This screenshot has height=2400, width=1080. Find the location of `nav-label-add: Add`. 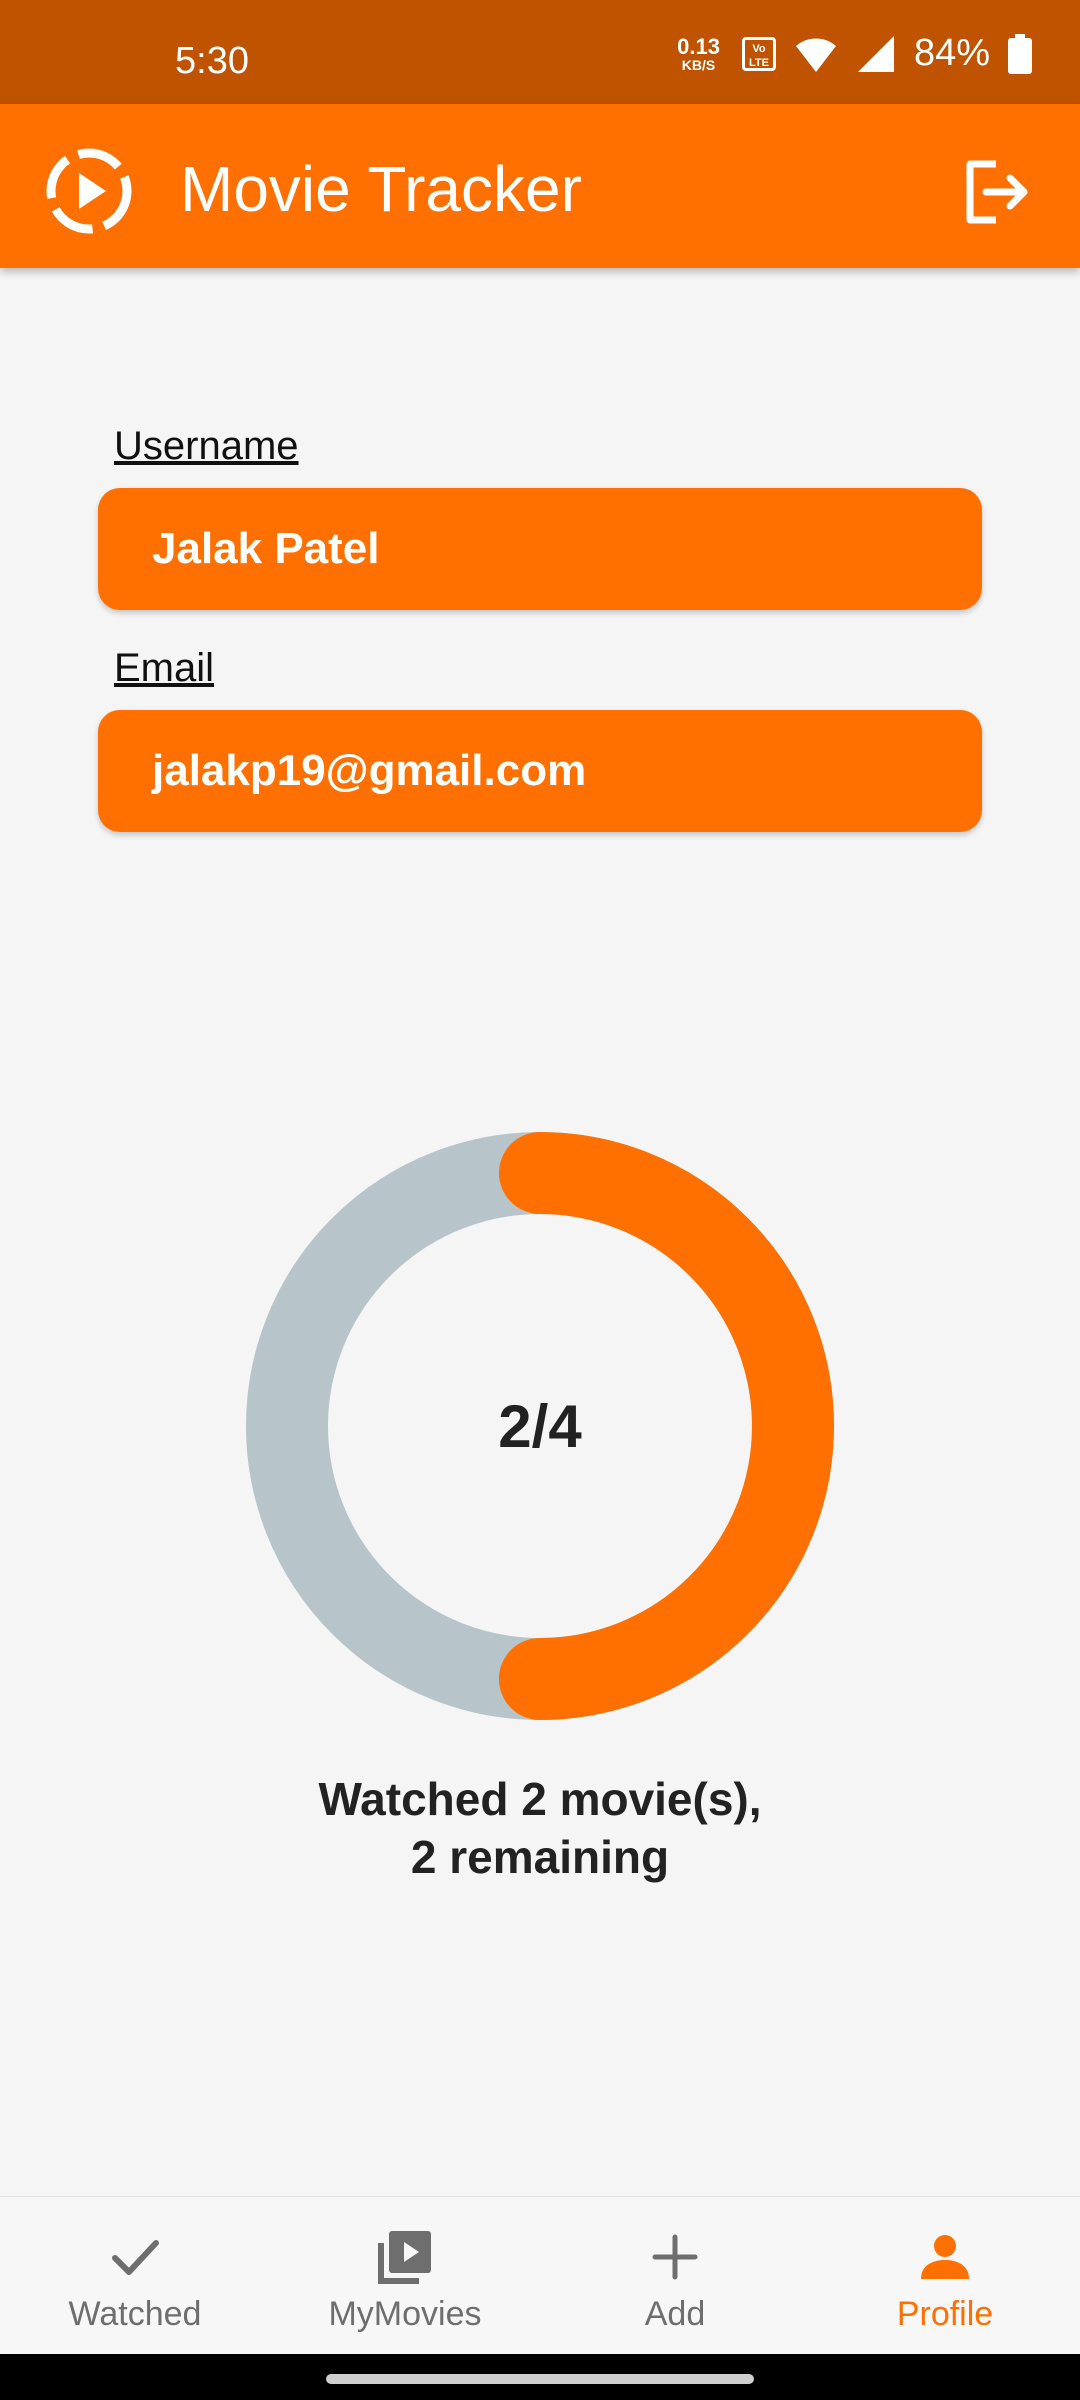

nav-label-add: Add is located at coordinates (675, 2314).